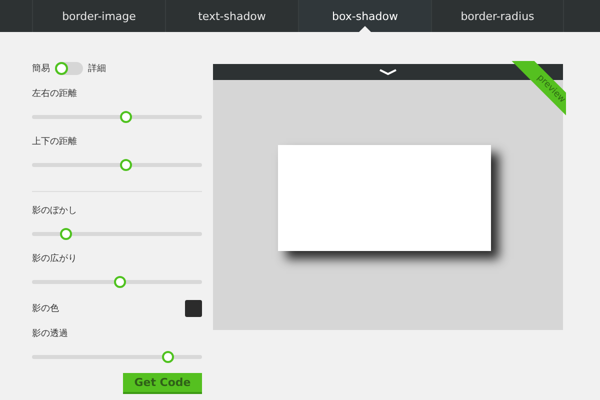 The image size is (600, 400). Describe the element at coordinates (45, 309) in the screenshot. I see `color-label: 影の色` at that location.